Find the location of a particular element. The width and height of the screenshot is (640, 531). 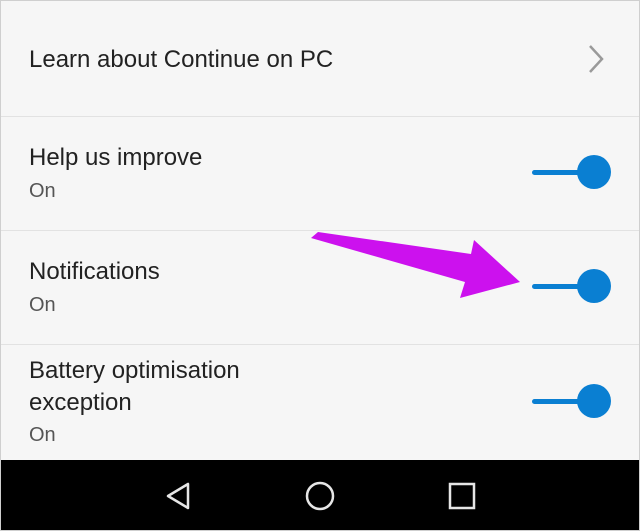

help-us-improve-status: On is located at coordinates (42, 191).